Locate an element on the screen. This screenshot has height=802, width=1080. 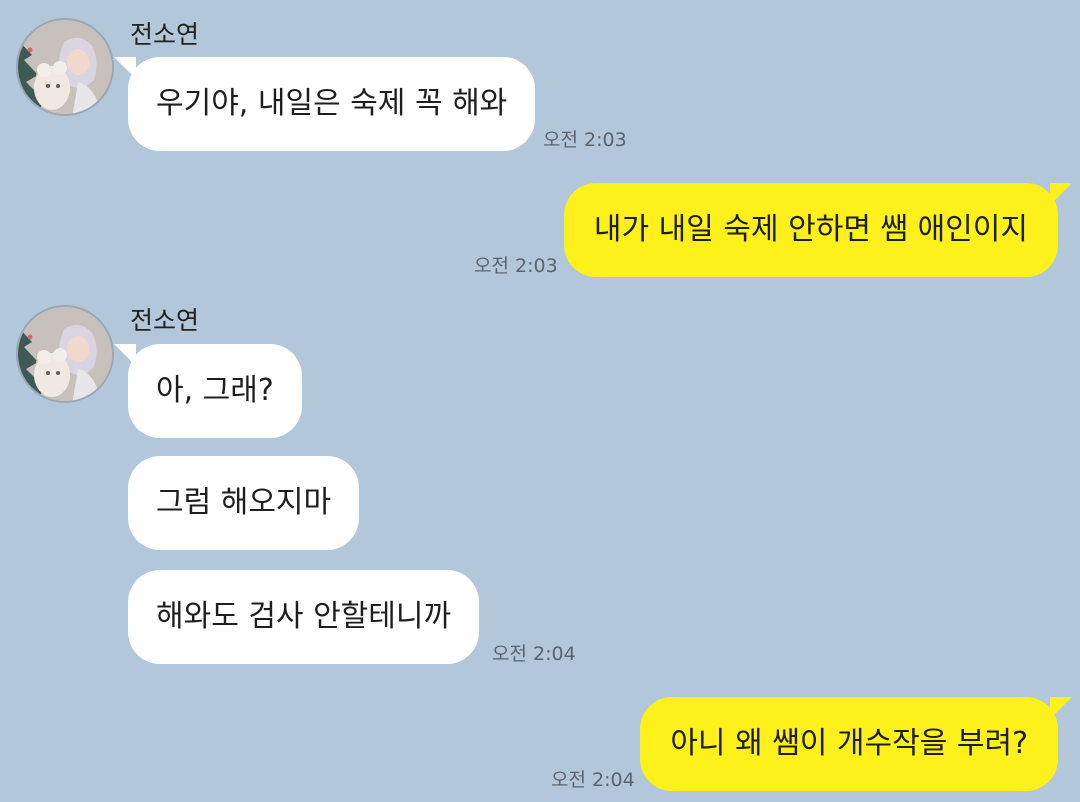
message-text: 우기야, 내일은 숙제 꼭 해와 is located at coordinates (332, 103).